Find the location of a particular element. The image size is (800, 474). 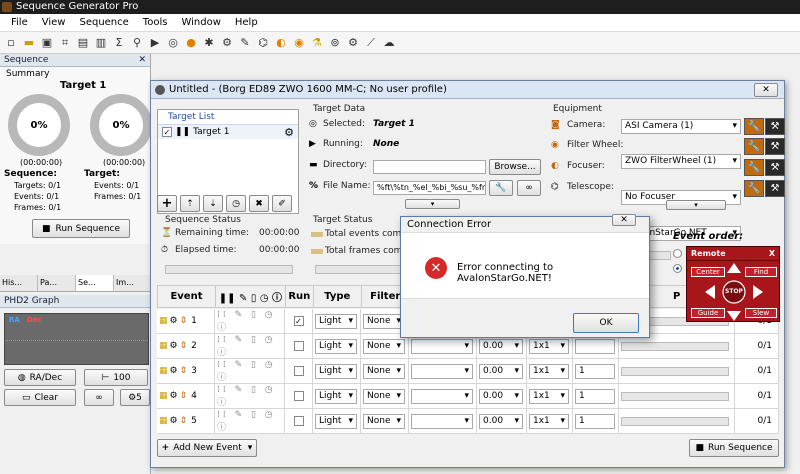

directory-input is located at coordinates (429, 167).